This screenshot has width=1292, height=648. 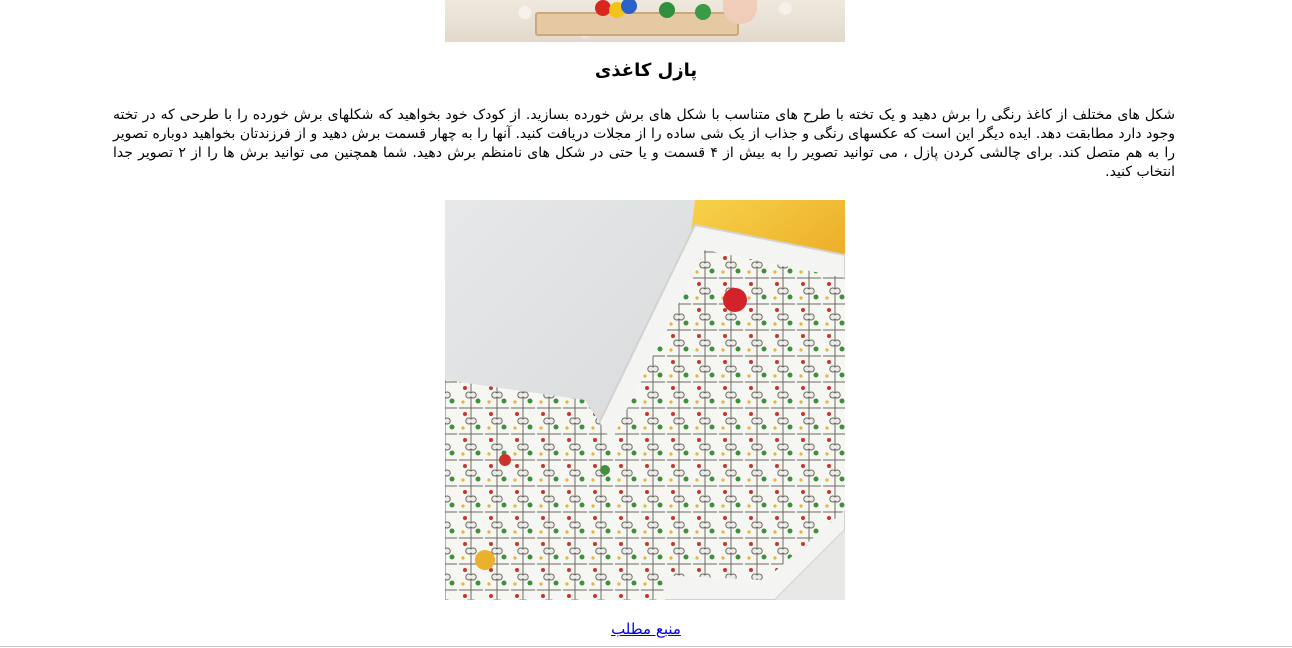 I want to click on bead-green, so click(x=667, y=10).